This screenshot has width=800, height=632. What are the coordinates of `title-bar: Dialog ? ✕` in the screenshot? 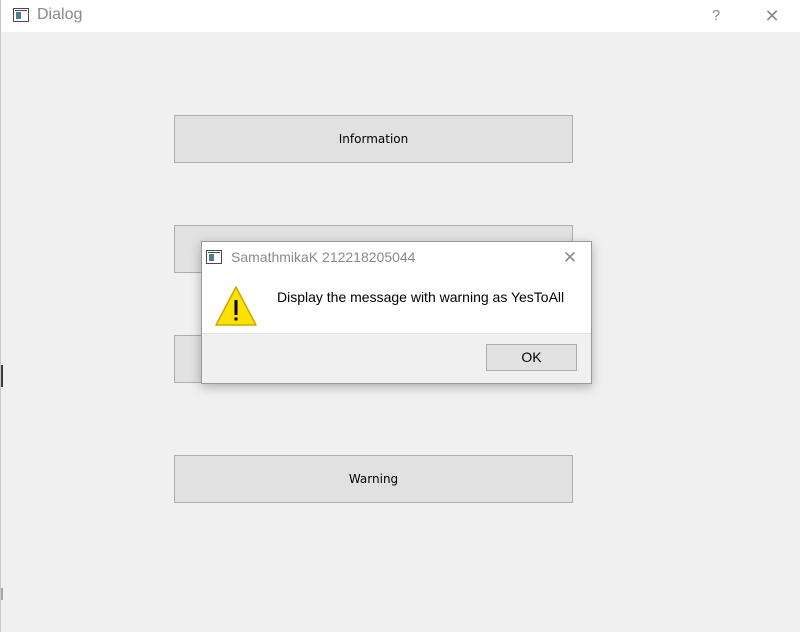 It's located at (400, 16).